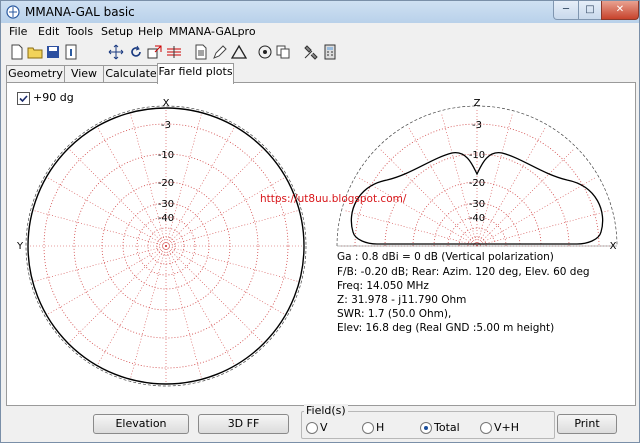 The height and width of the screenshot is (443, 640). What do you see at coordinates (477, 155) in the screenshot?
I see `right-ring-label: -10` at bounding box center [477, 155].